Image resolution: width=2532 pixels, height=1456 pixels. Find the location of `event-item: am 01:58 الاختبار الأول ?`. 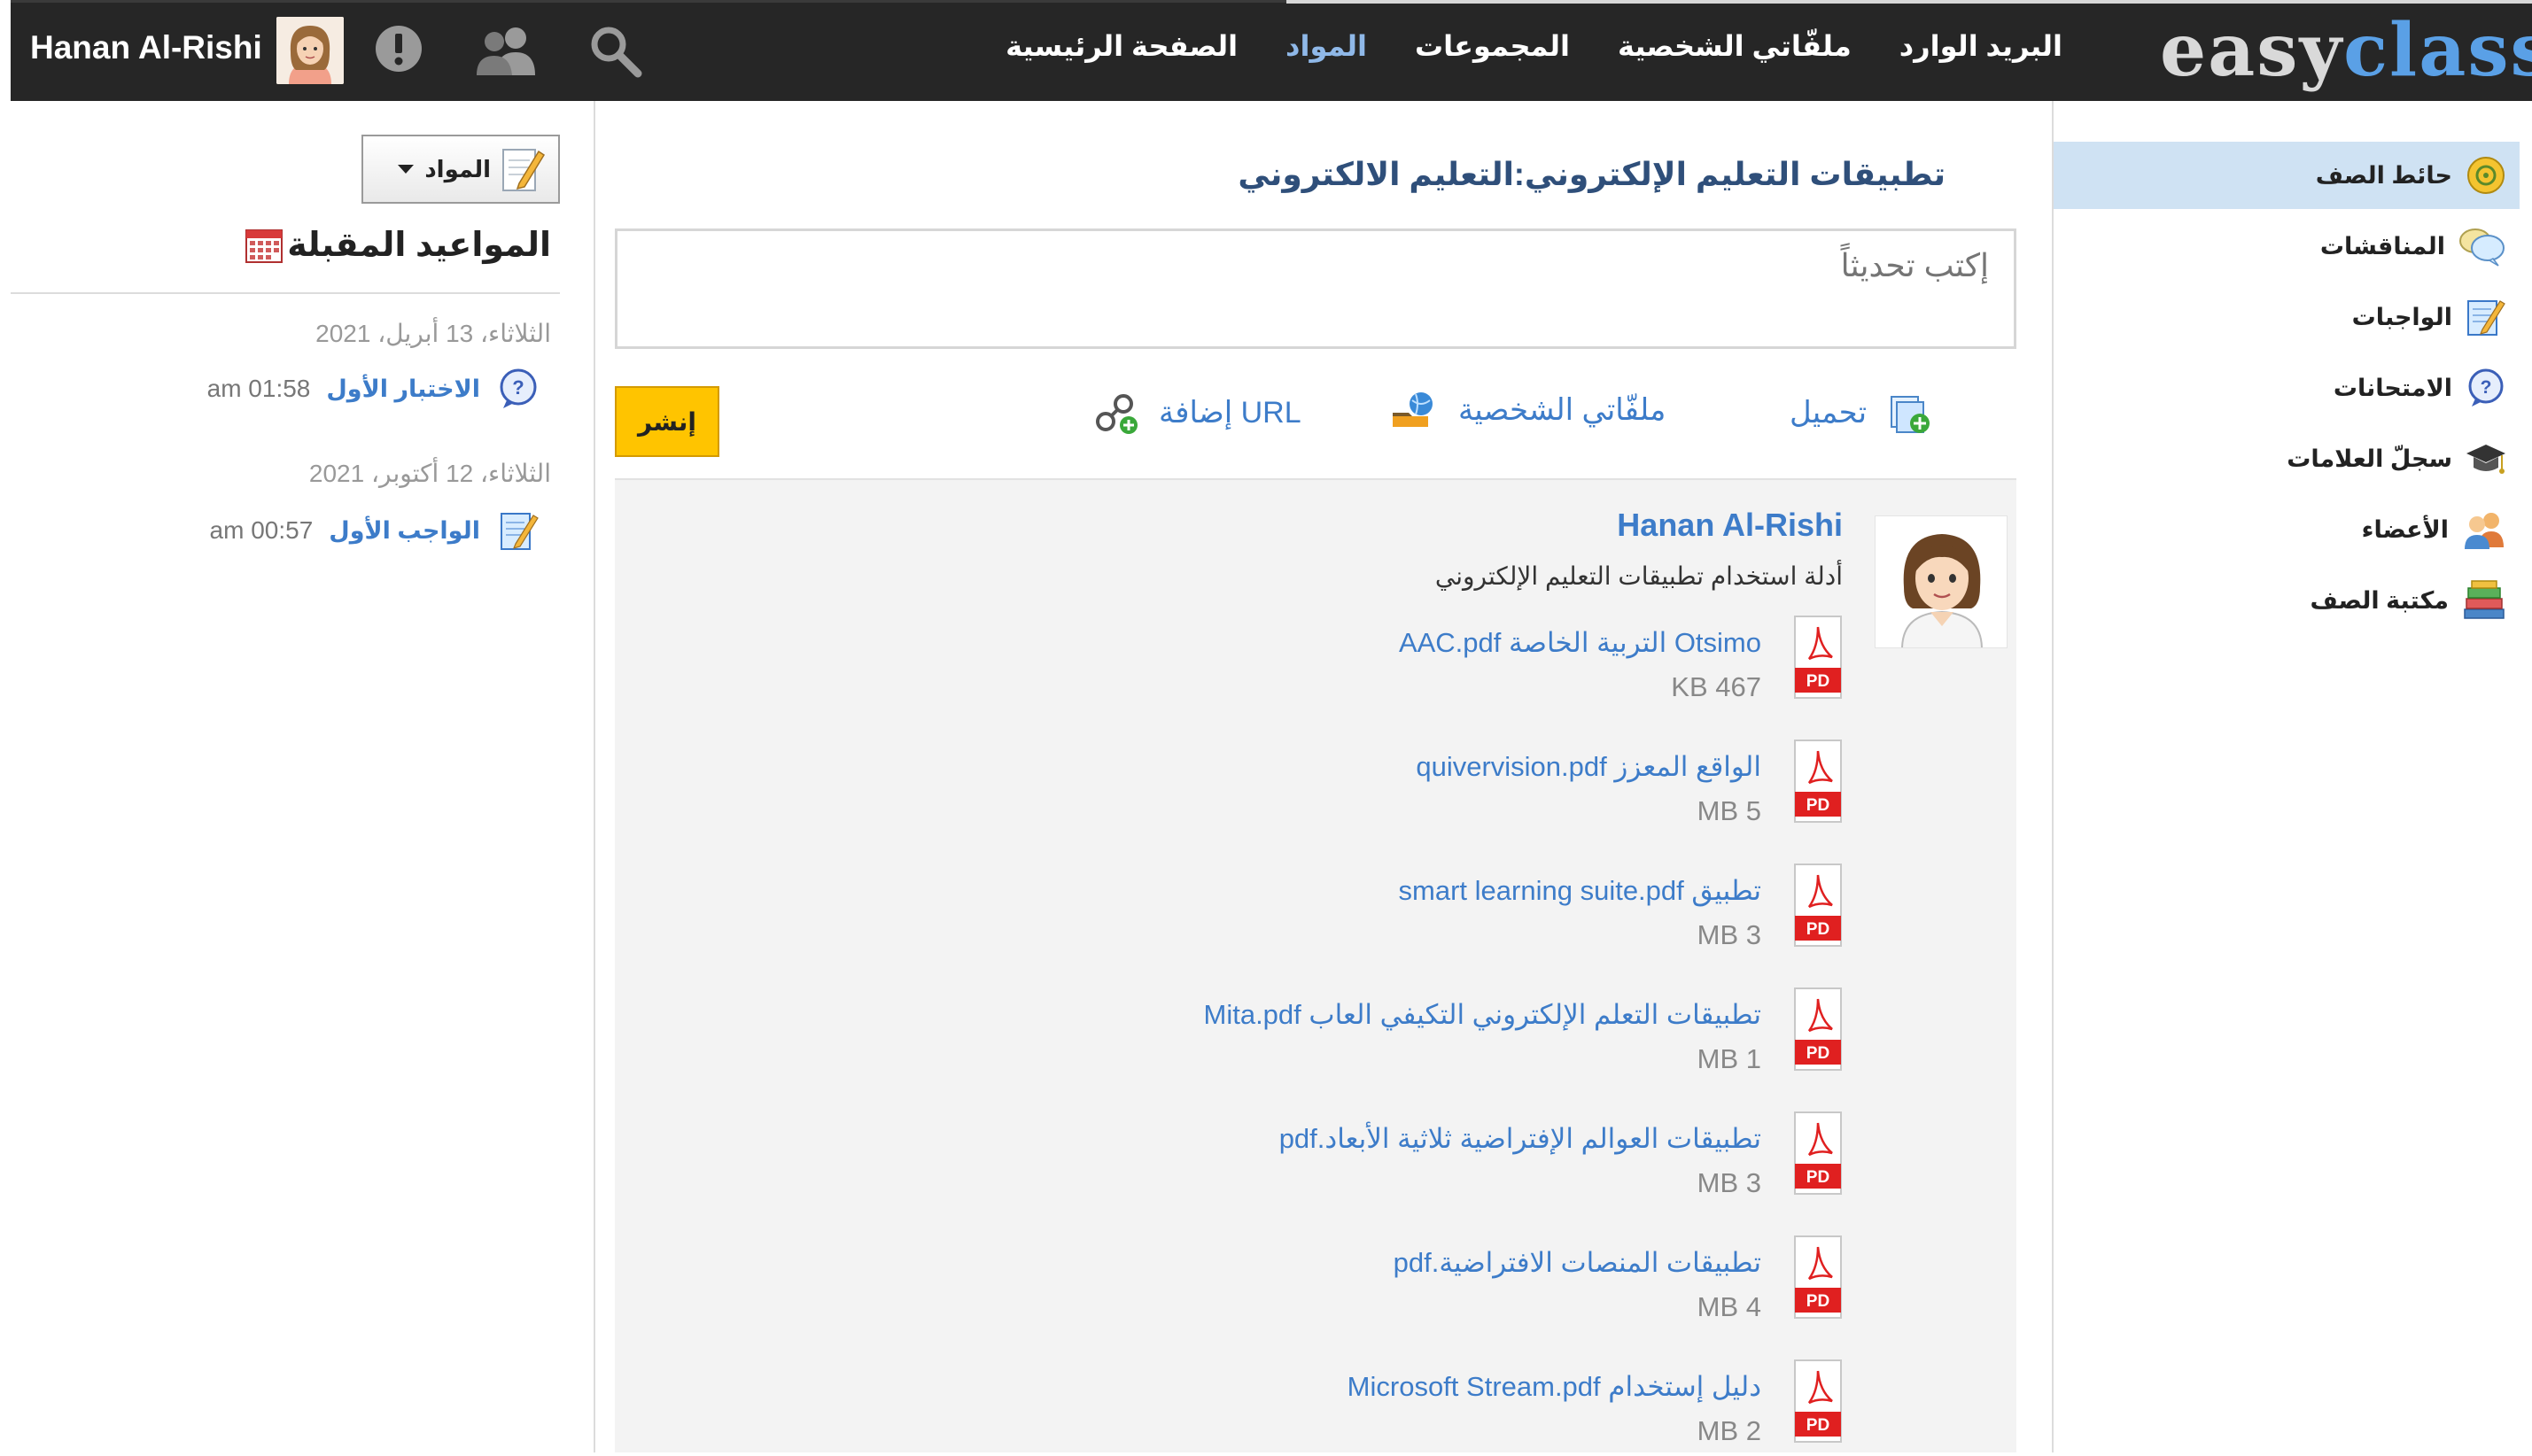

event-item: am 01:58 الاختبار الأول ? is located at coordinates (373, 389).